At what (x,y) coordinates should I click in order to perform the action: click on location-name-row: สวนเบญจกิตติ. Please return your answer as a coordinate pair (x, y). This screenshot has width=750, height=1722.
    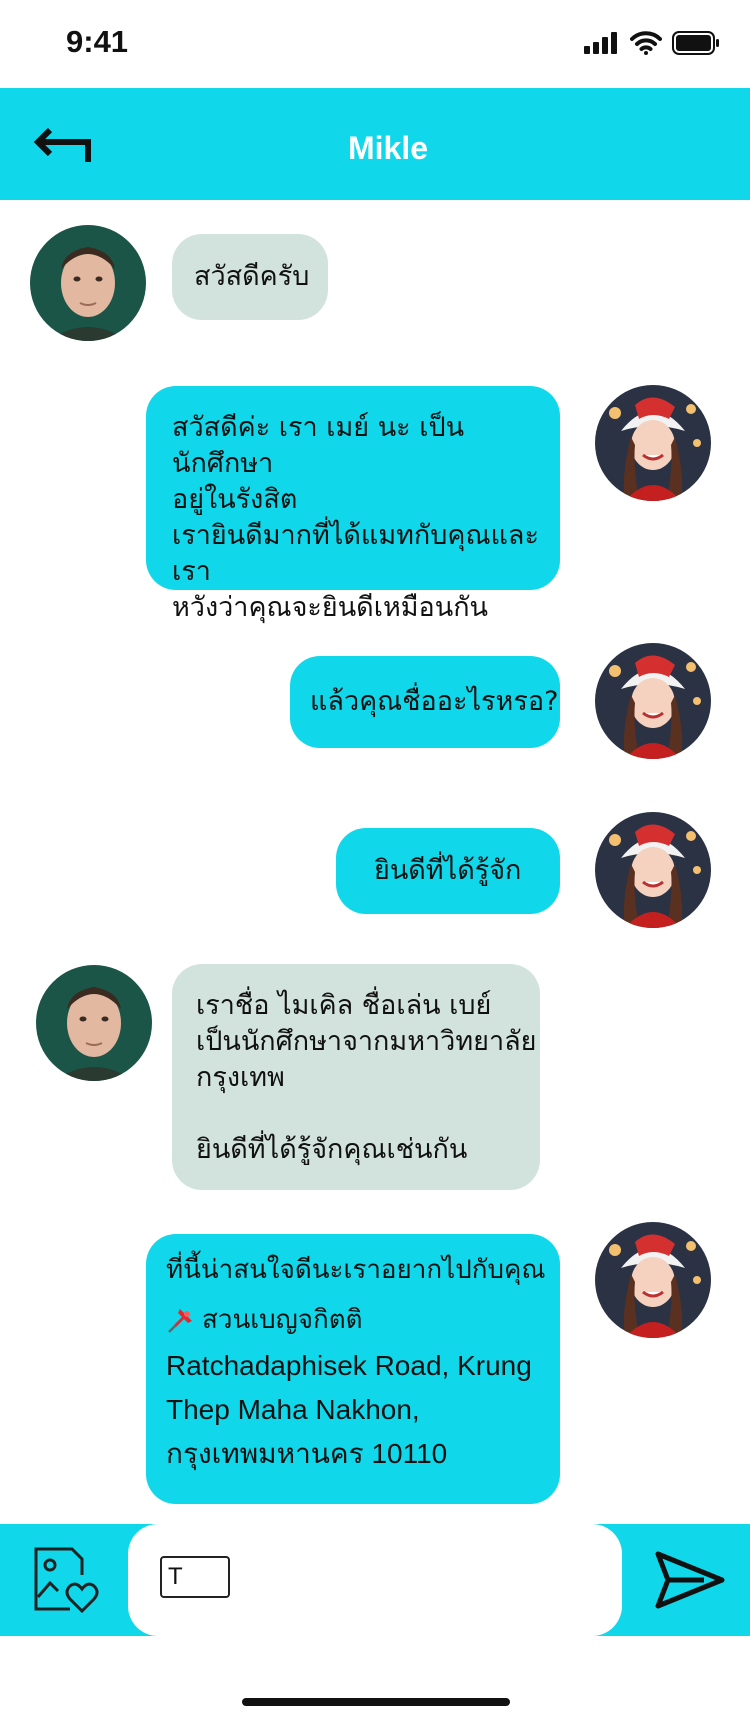
    Looking at the image, I should click on (363, 1320).